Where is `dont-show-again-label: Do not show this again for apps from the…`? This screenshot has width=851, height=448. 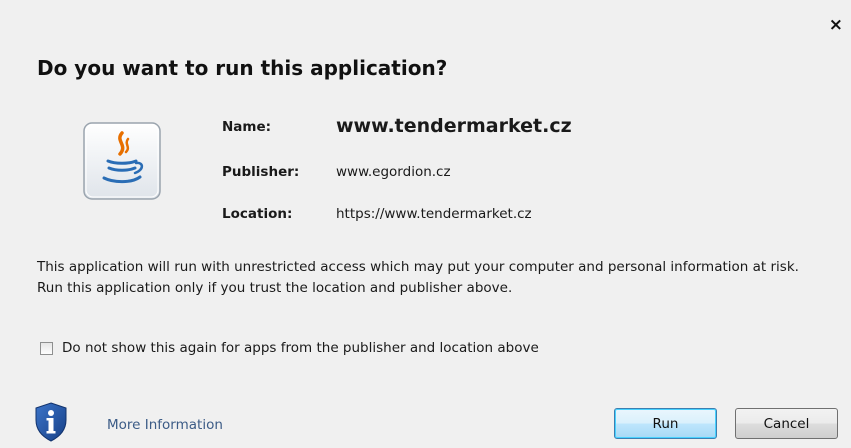 dont-show-again-label: Do not show this again for apps from the… is located at coordinates (300, 348).